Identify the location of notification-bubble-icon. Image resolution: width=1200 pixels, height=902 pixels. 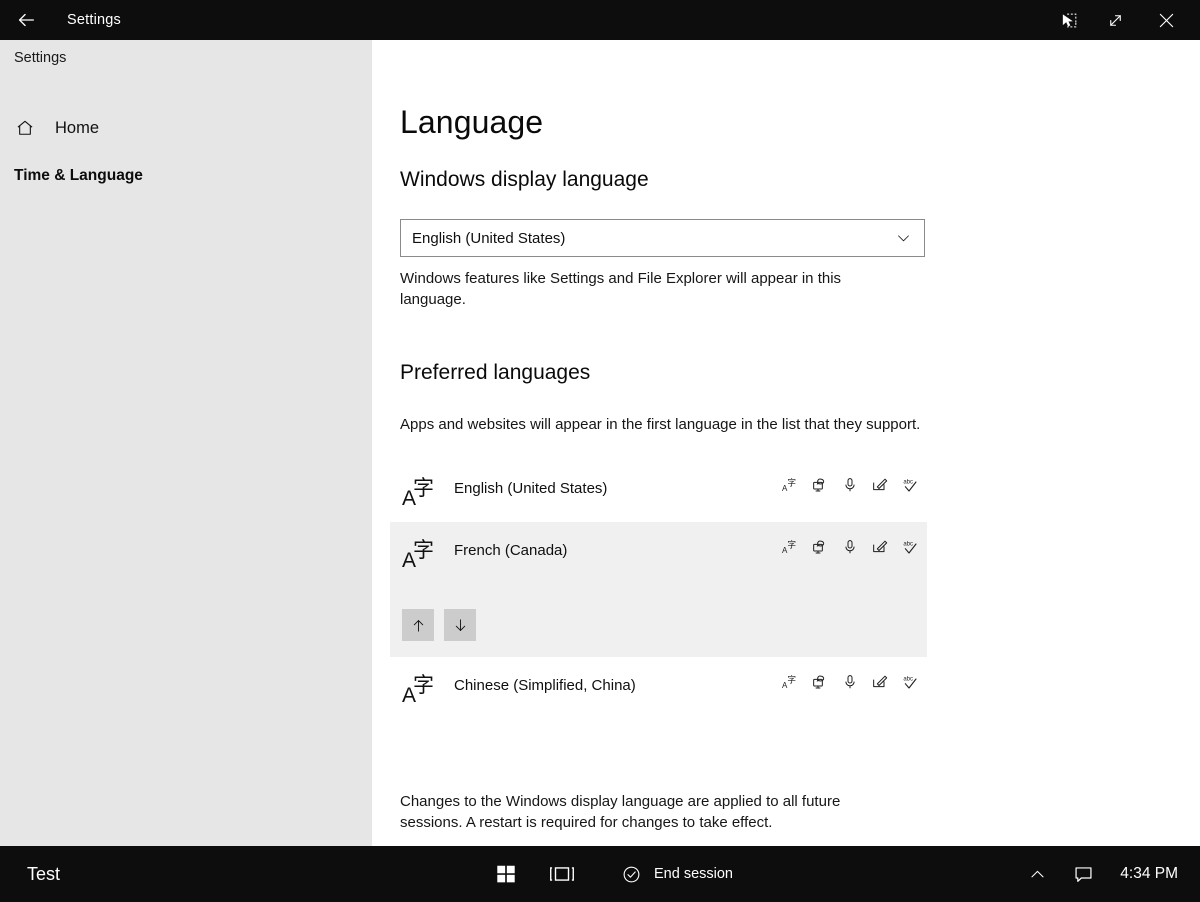
(1083, 874).